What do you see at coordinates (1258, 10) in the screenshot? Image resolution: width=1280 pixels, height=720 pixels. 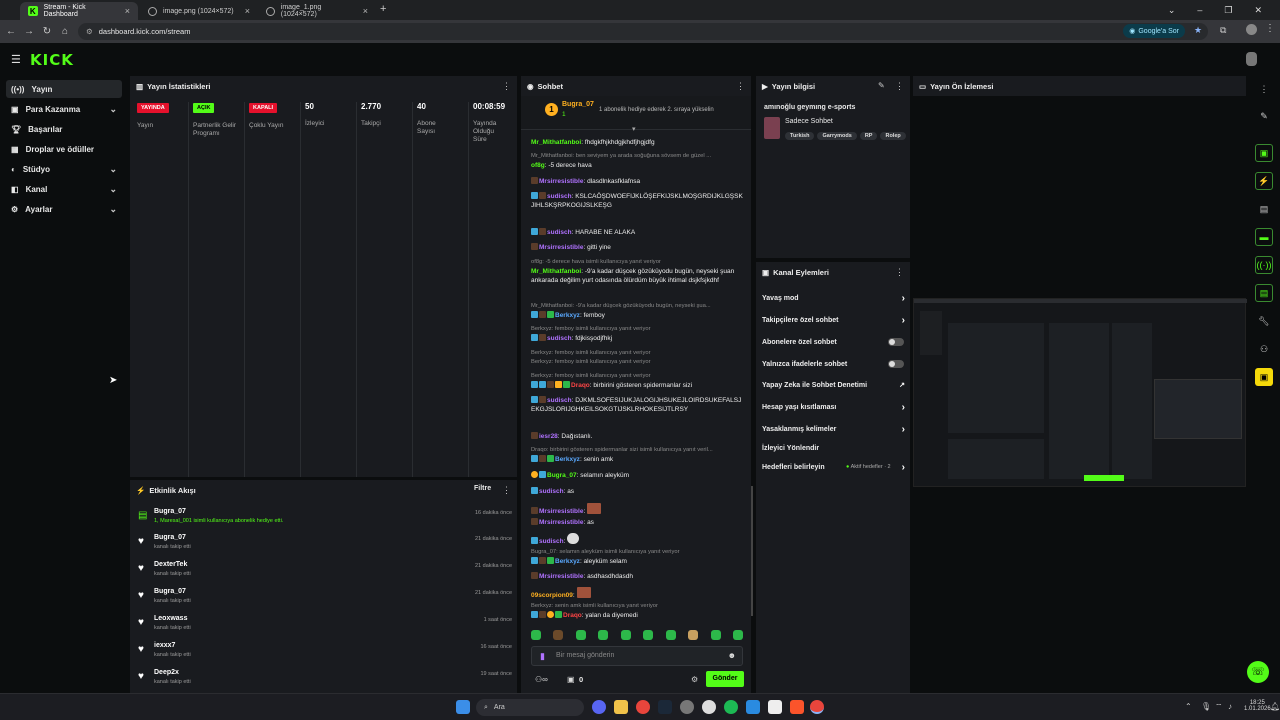 I see `close-window-button: ✕` at bounding box center [1258, 10].